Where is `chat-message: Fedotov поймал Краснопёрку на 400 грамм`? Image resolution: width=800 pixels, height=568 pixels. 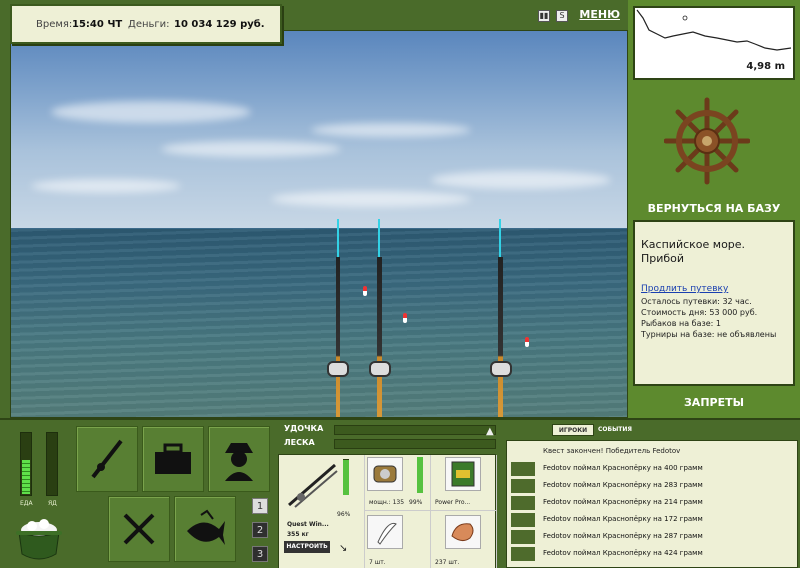
chat-message: Fedotov поймал Краснопёрку на 400 грамм is located at coordinates (651, 469).